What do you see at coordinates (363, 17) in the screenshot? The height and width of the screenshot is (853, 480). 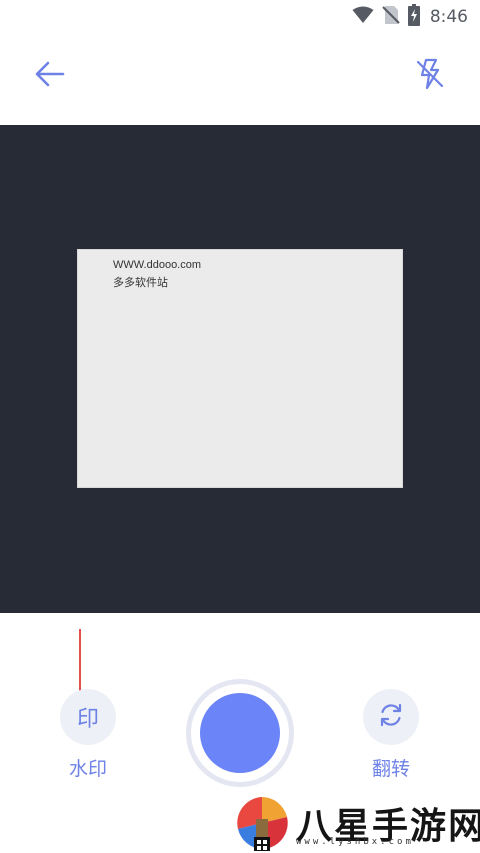 I see `wifi-icon` at bounding box center [363, 17].